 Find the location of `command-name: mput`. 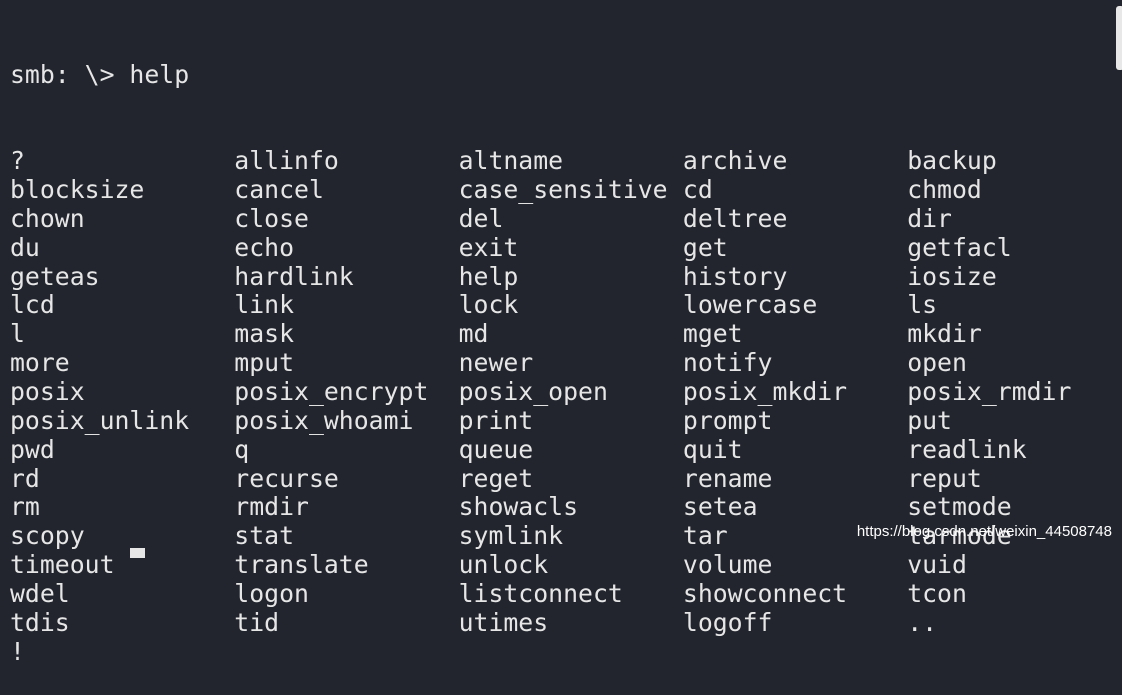

command-name: mput is located at coordinates (264, 363).